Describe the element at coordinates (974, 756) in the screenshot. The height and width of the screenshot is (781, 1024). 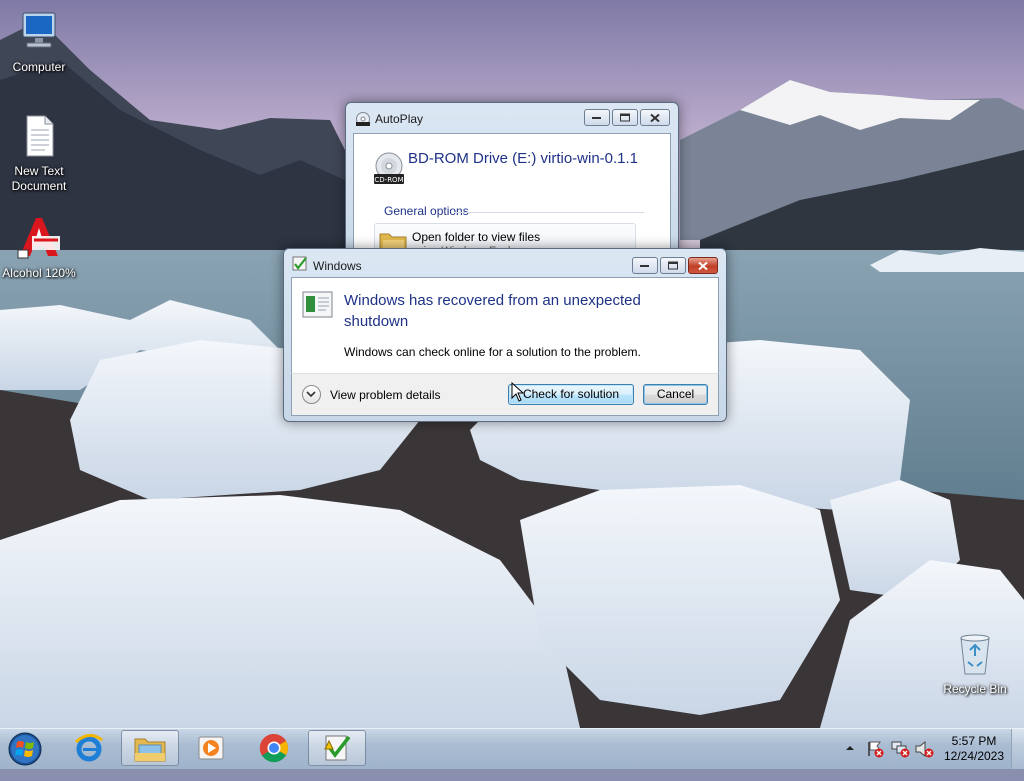
I see `clock-date: 12/24/2023` at that location.